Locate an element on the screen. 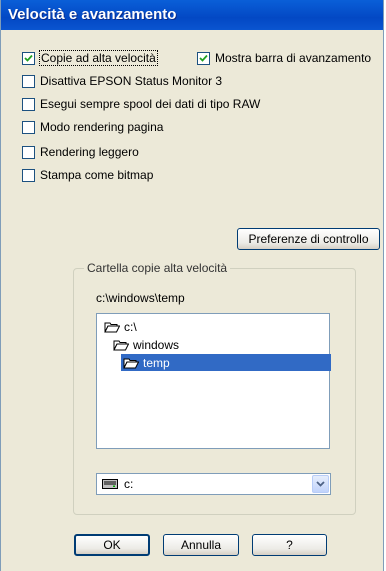 The height and width of the screenshot is (571, 386). high-speed-copies-label: Copie ad alta velocità is located at coordinates (98, 58).